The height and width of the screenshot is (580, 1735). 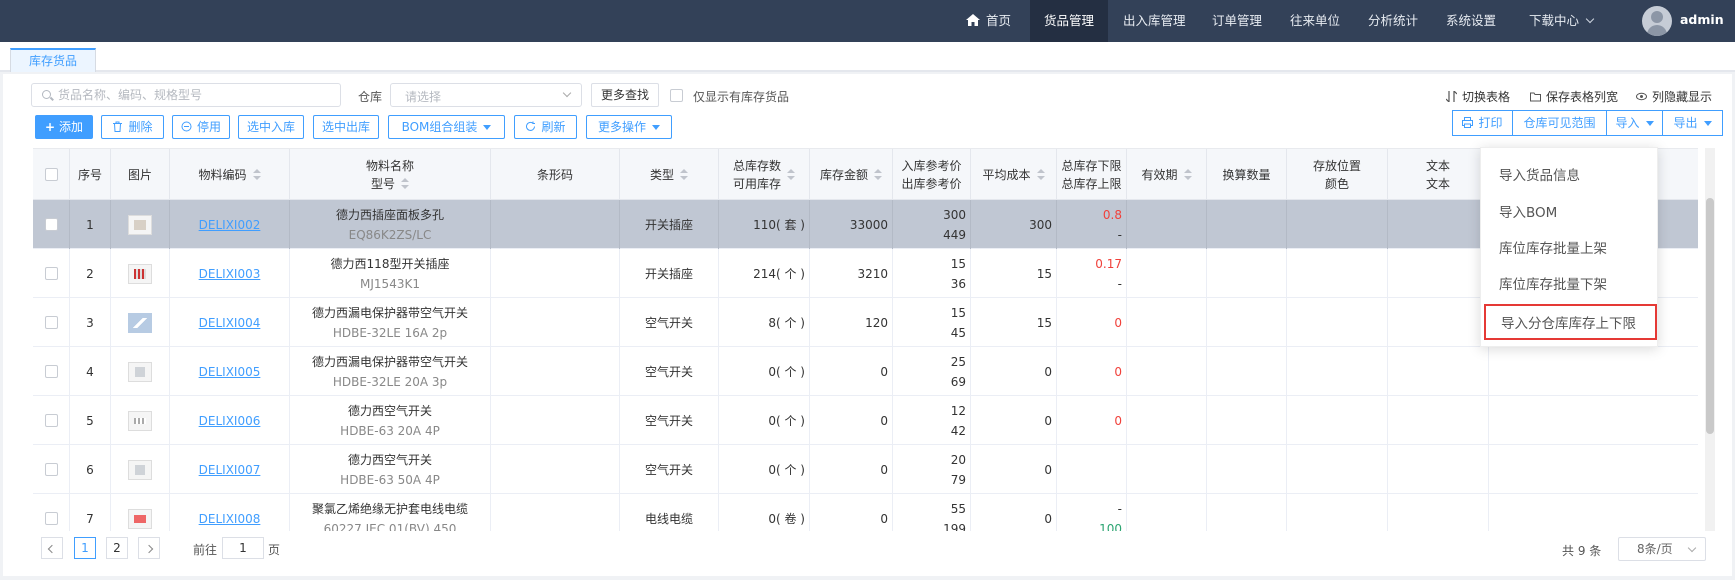 What do you see at coordinates (764, 174) in the screenshot?
I see `col-stock: 总库存数 可用库存` at bounding box center [764, 174].